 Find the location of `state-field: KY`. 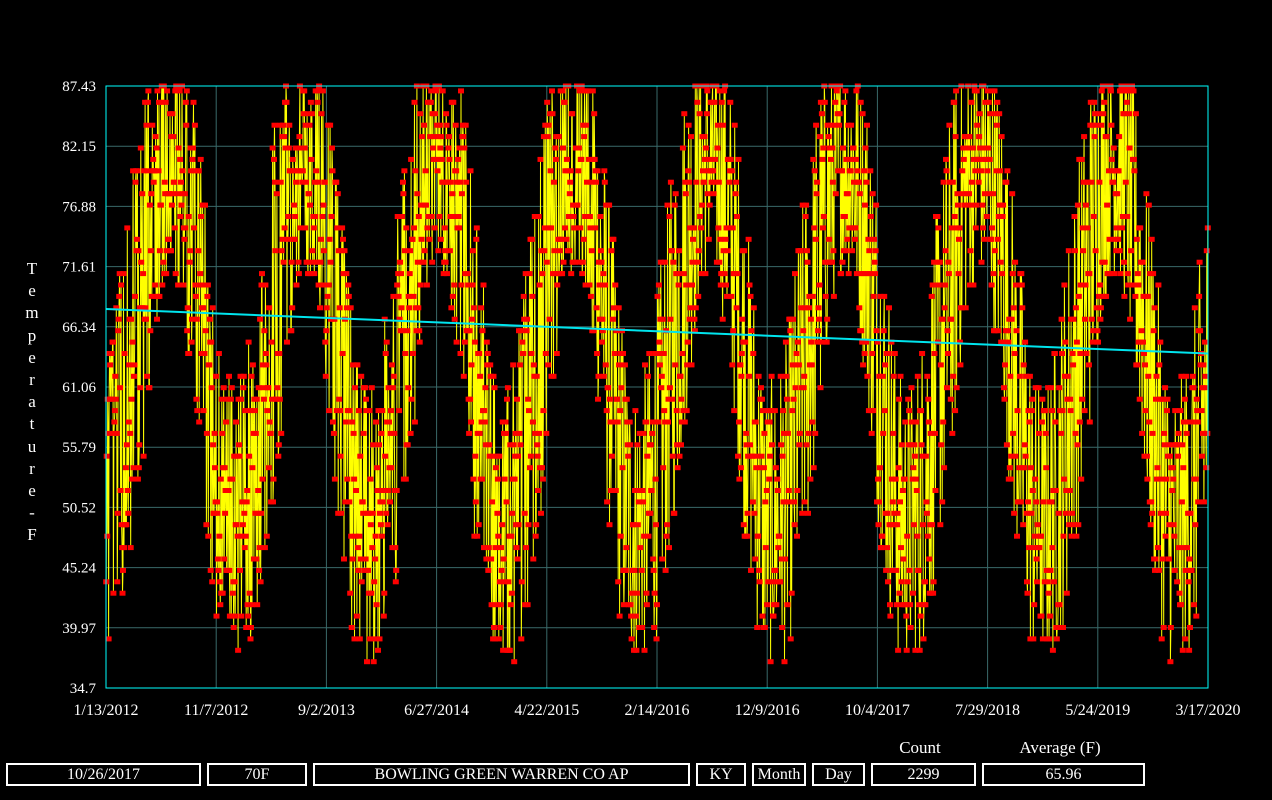

state-field: KY is located at coordinates (721, 774).